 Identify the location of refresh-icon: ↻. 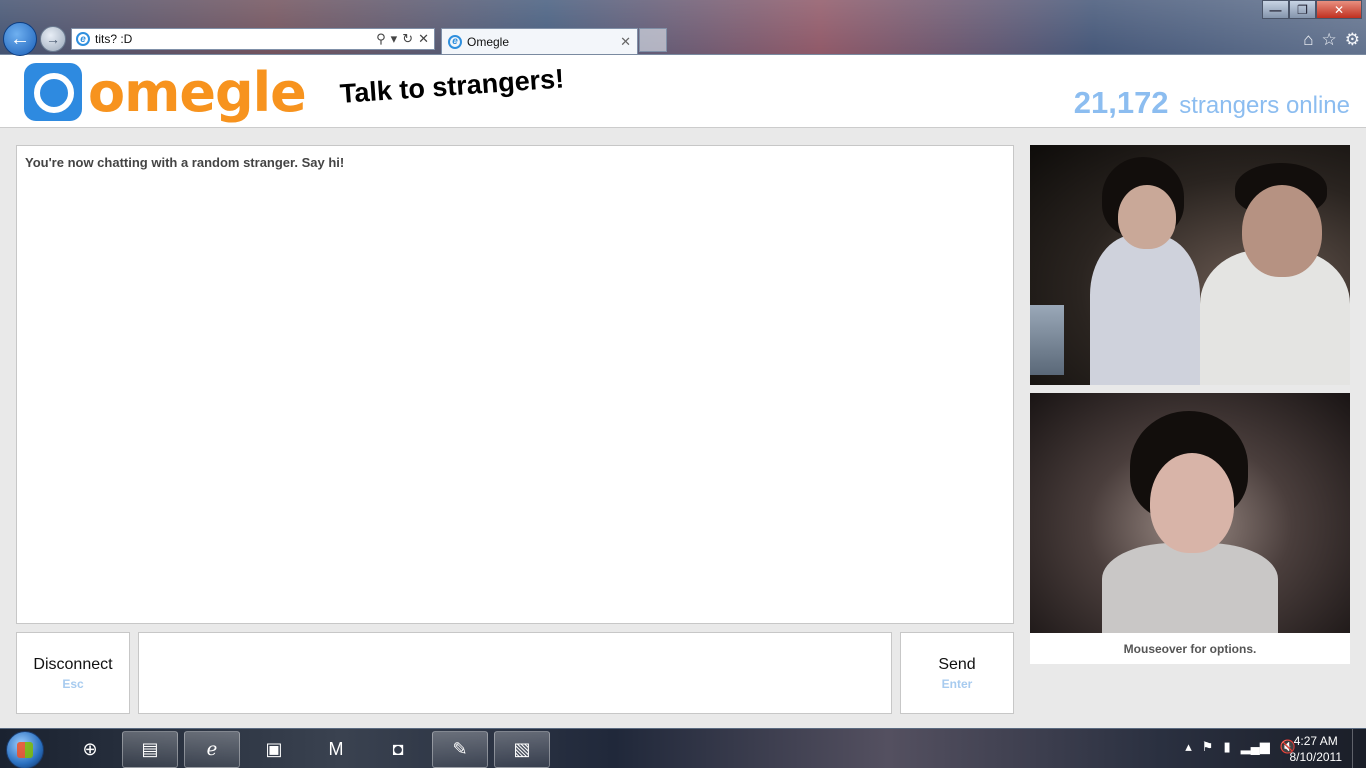
(407, 39).